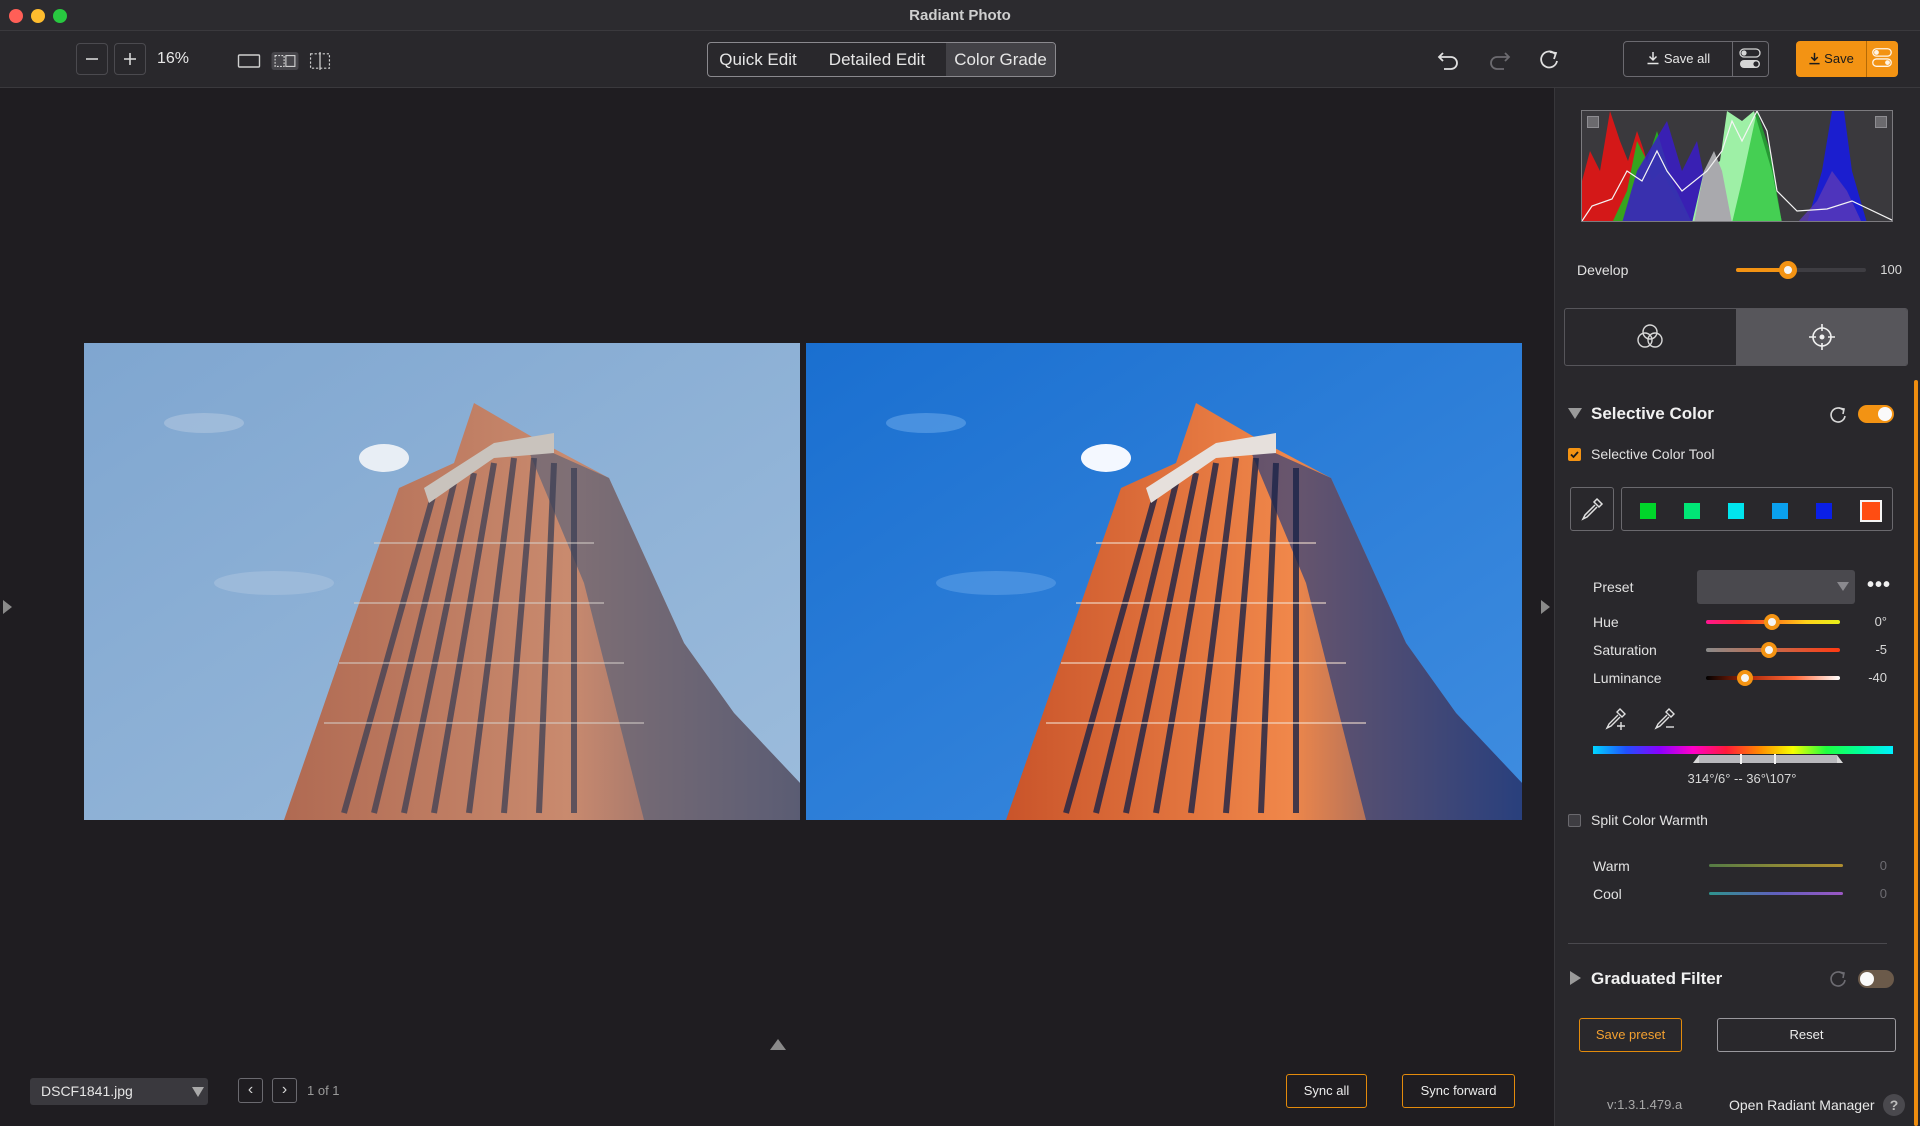  Describe the element at coordinates (249, 61) in the screenshot. I see `single-view-icon` at that location.